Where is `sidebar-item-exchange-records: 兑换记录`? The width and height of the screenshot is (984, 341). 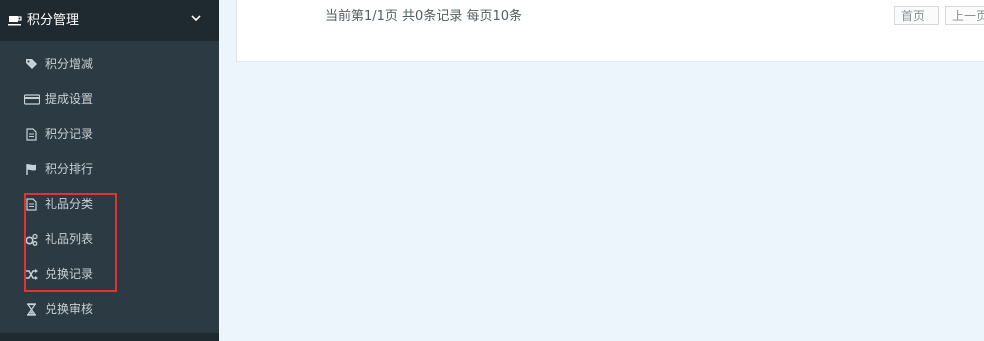 sidebar-item-exchange-records: 兑换记录 is located at coordinates (109, 274).